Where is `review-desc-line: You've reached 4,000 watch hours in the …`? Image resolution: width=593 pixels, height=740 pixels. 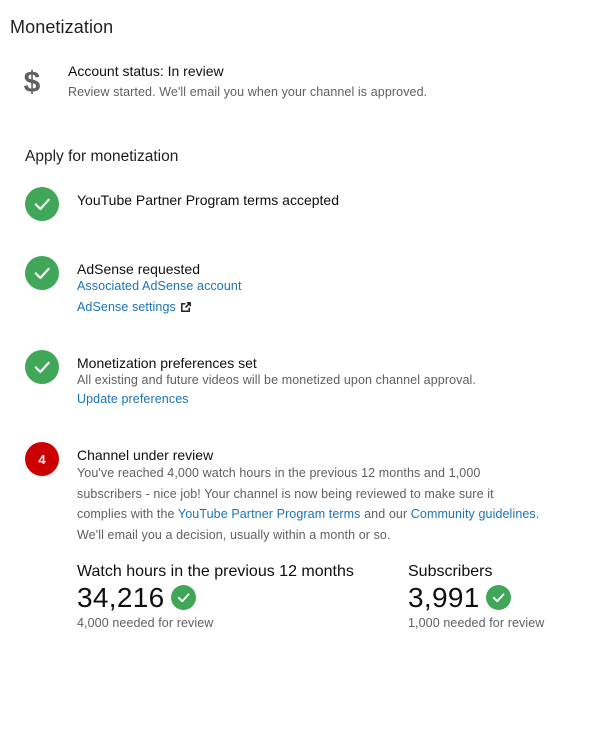
review-desc-line: You've reached 4,000 watch hours in the … is located at coordinates (279, 473).